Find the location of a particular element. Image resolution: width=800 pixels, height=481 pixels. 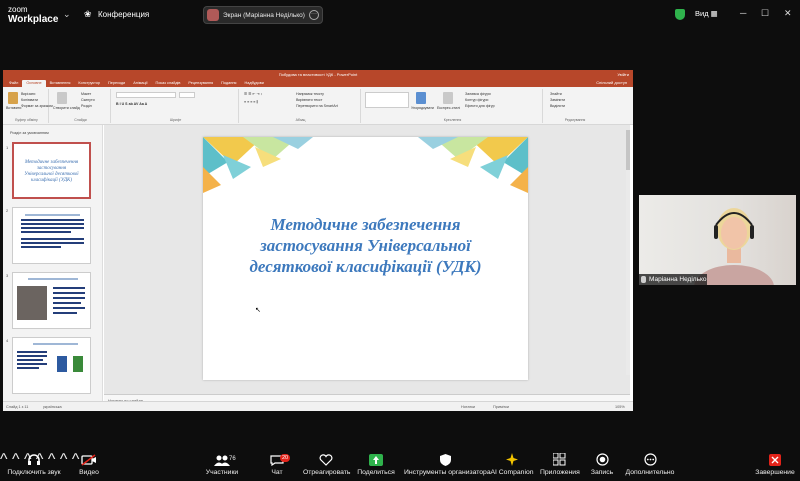

ppt-tab: Основне is located at coordinates (34, 83).